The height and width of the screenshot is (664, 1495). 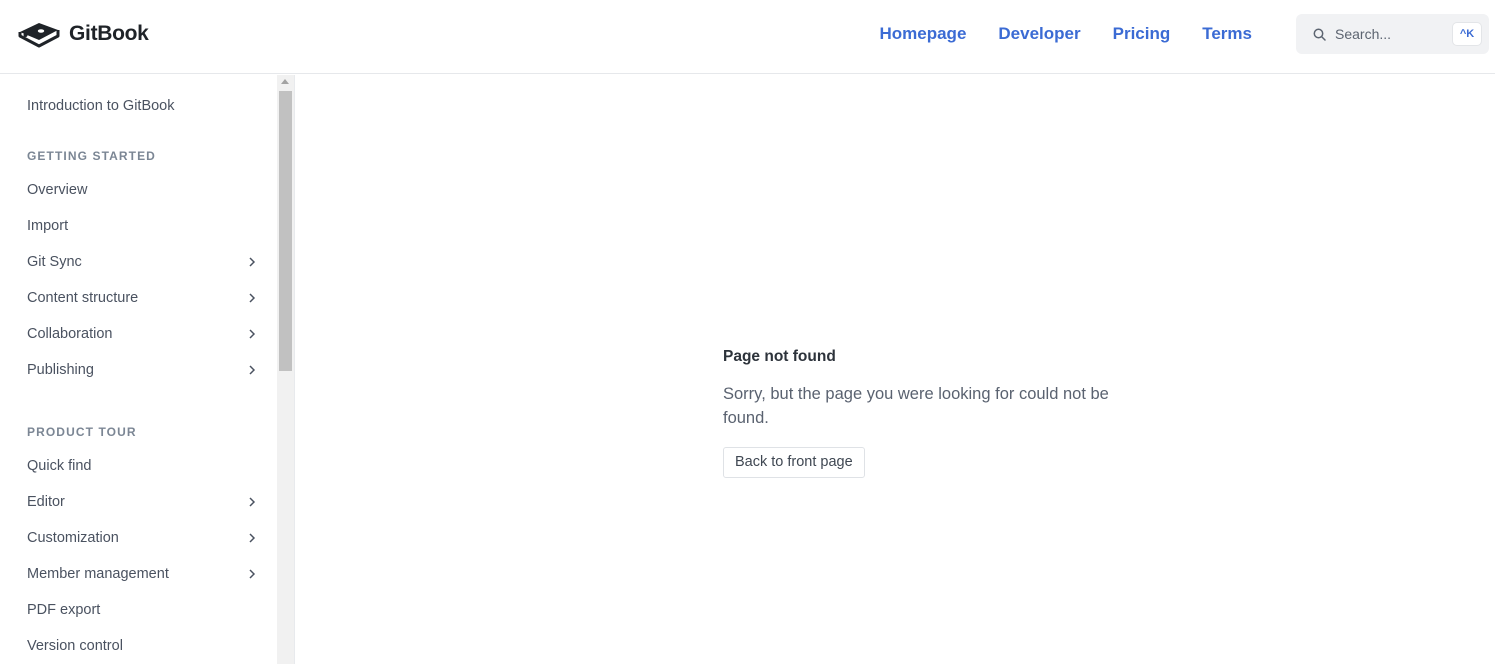 What do you see at coordinates (57, 190) in the screenshot?
I see `sidebar-item-label: Overview` at bounding box center [57, 190].